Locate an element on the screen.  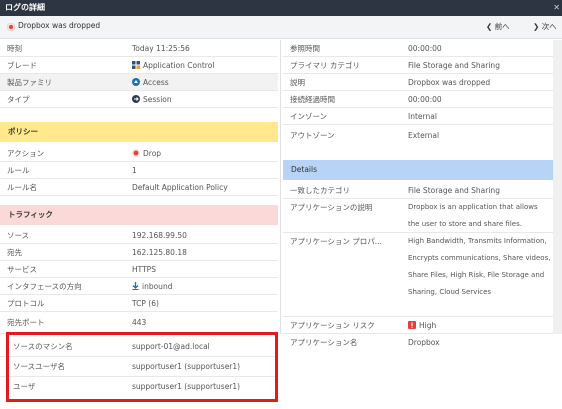
field-row-destination-port: 宛先ポート 443 is located at coordinates (139, 323).